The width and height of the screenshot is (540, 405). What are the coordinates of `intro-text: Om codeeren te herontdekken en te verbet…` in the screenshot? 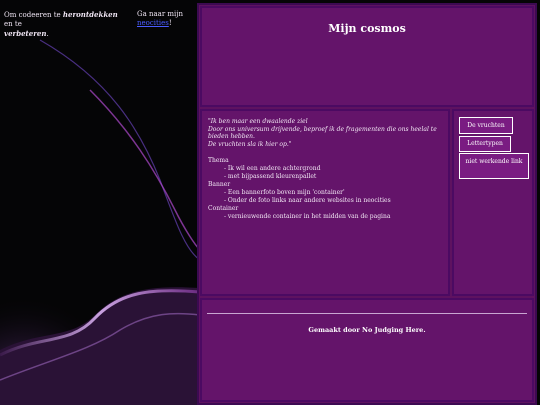 It's located at (64, 24).